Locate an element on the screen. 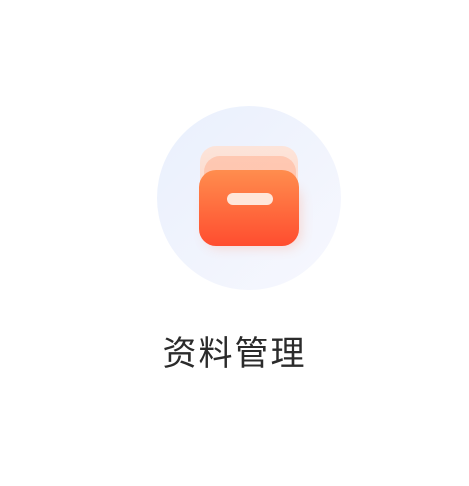 The width and height of the screenshot is (469, 486). icon-circle-background is located at coordinates (249, 198).